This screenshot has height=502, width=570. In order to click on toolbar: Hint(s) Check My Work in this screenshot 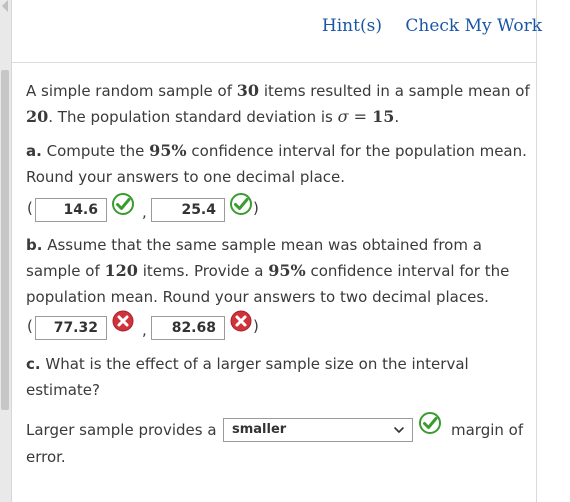, I will do `click(423, 26)`.